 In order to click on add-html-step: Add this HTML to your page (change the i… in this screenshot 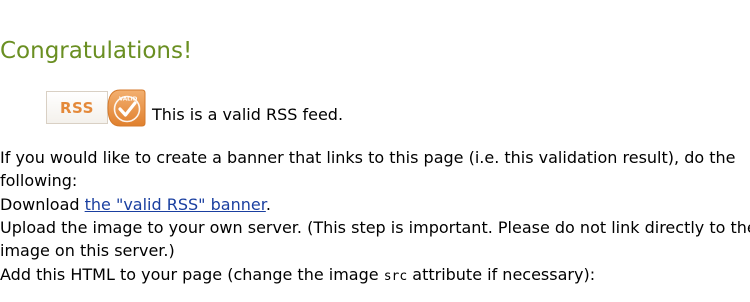, I will do `click(297, 275)`.